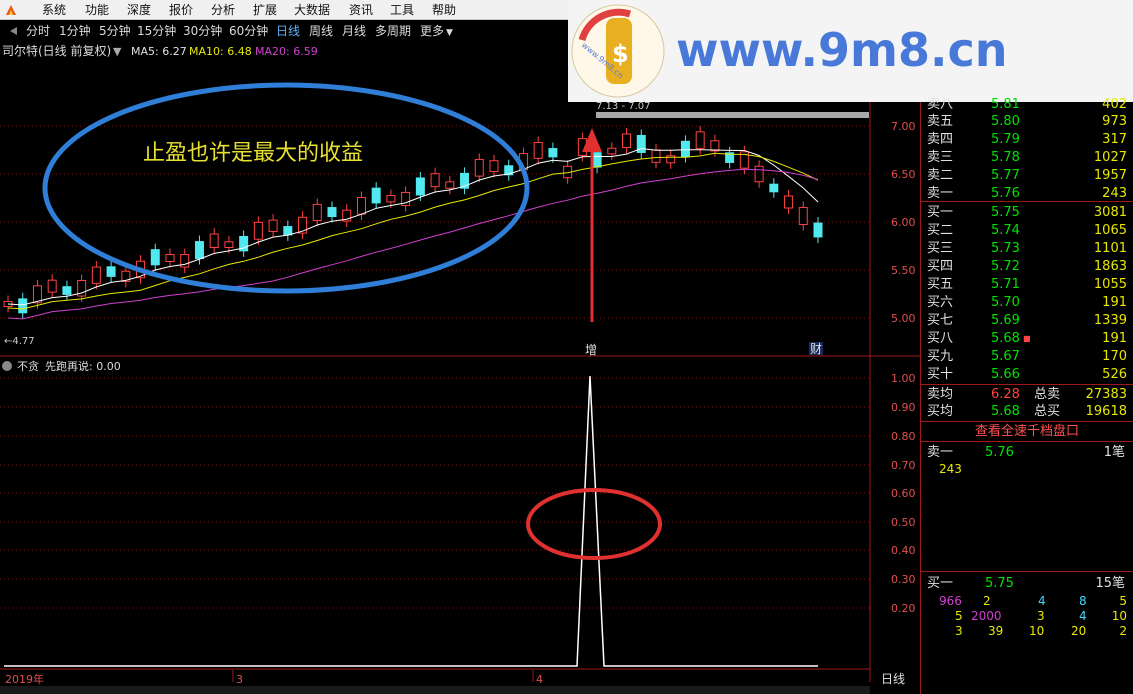 The image size is (1133, 694). Describe the element at coordinates (97, 10) in the screenshot. I see `menu-item-function: 功能` at that location.